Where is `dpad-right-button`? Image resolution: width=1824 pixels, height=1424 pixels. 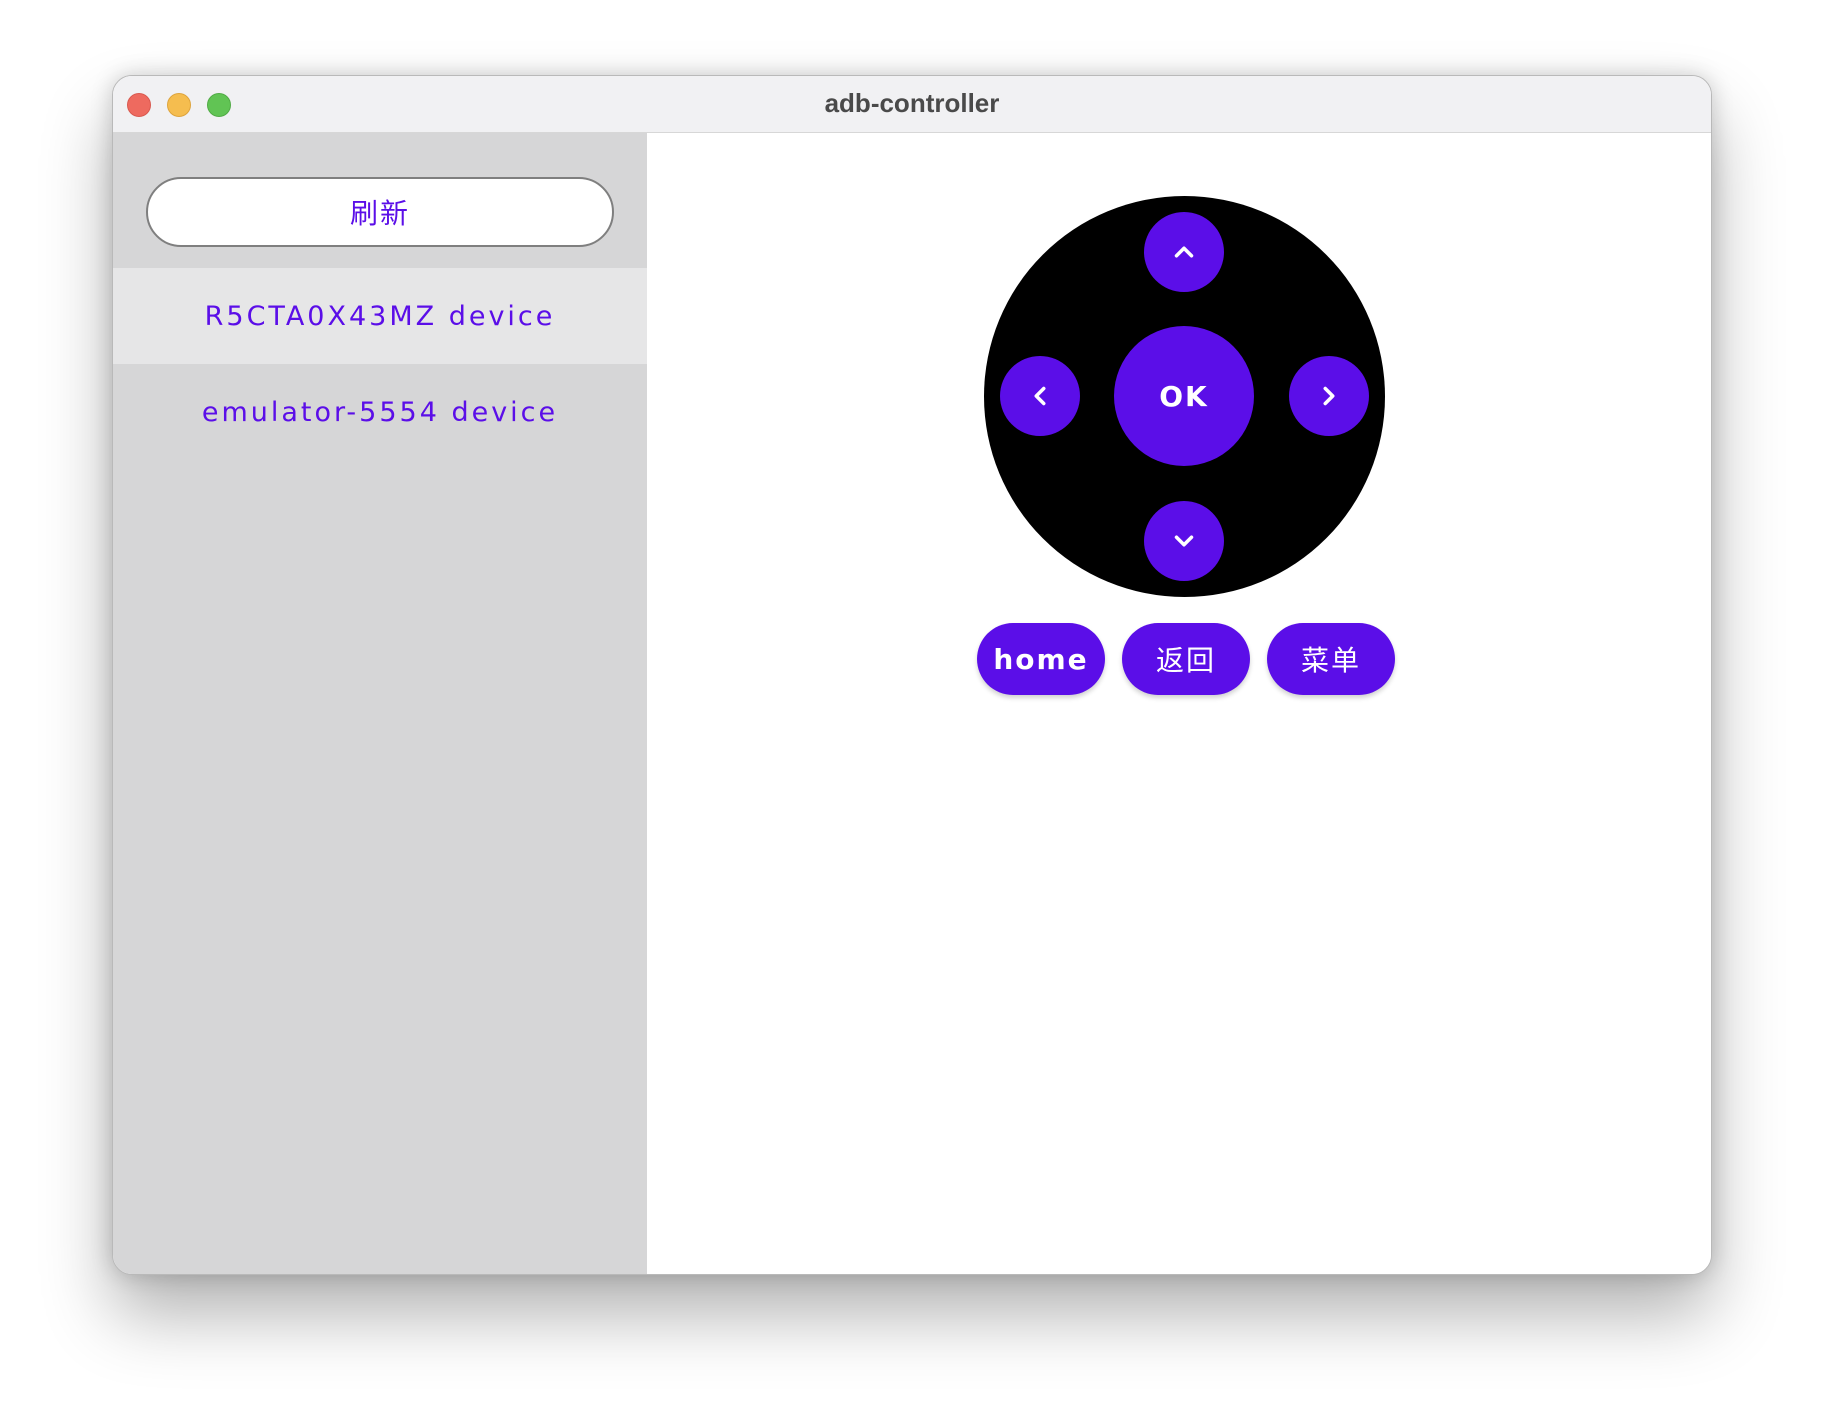
dpad-right-button is located at coordinates (1329, 396).